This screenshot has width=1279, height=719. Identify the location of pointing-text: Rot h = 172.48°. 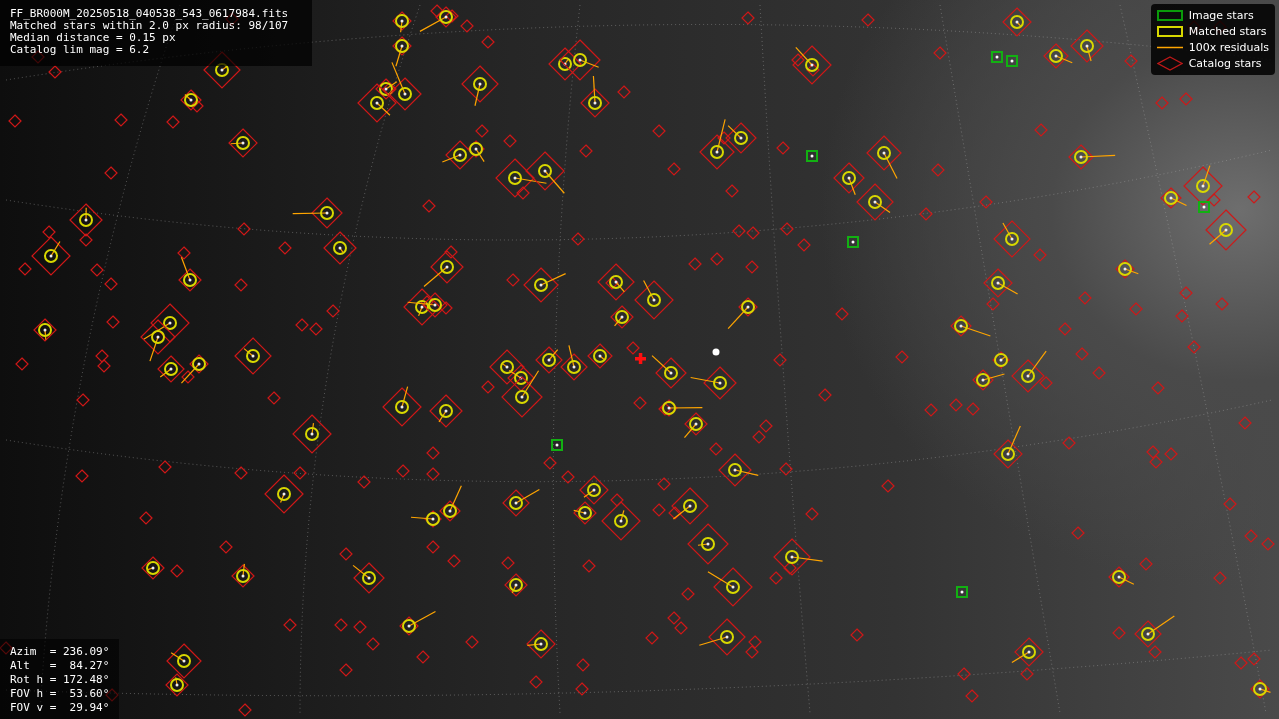
(60, 680).